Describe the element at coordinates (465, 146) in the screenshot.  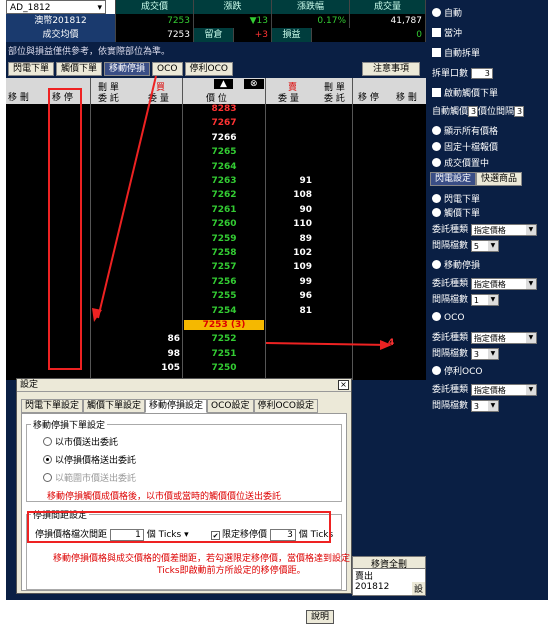
I see `fixed-ten-radio: 固定十檔報價` at that location.